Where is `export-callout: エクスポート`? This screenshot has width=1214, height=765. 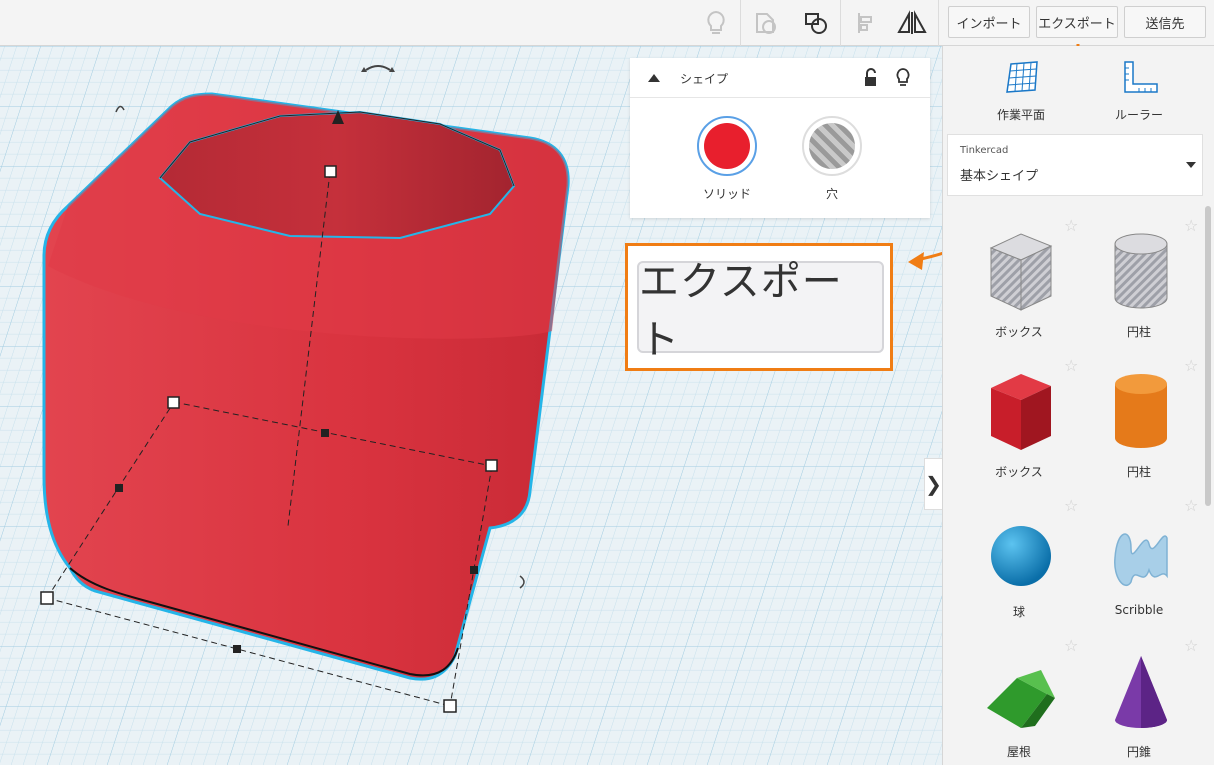
export-callout: エクスポート is located at coordinates (759, 307).